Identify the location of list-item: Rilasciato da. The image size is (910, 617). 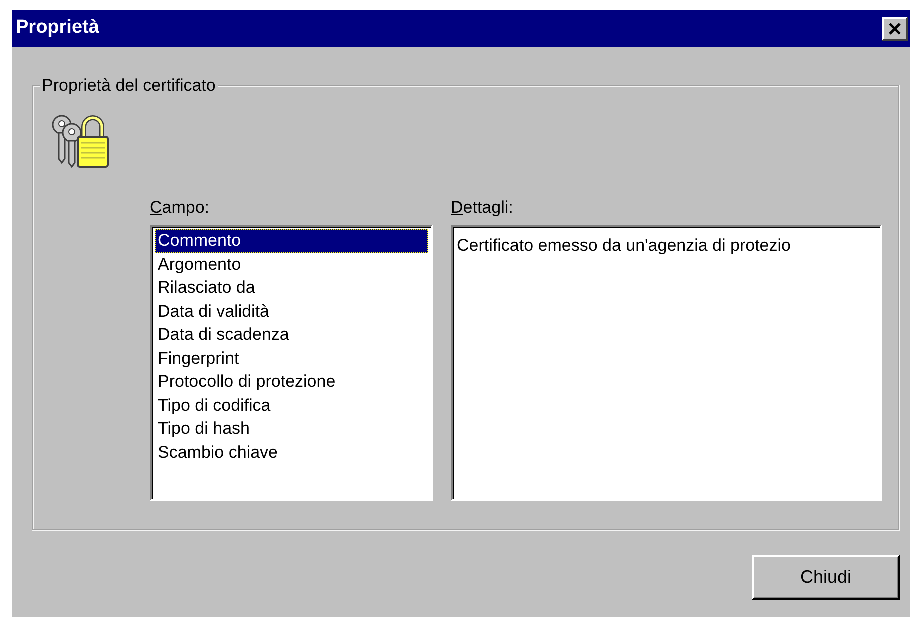
(291, 288).